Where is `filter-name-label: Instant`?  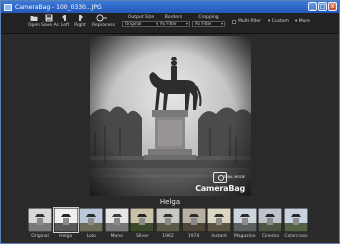 filter-name-label: Instant is located at coordinates (219, 236).